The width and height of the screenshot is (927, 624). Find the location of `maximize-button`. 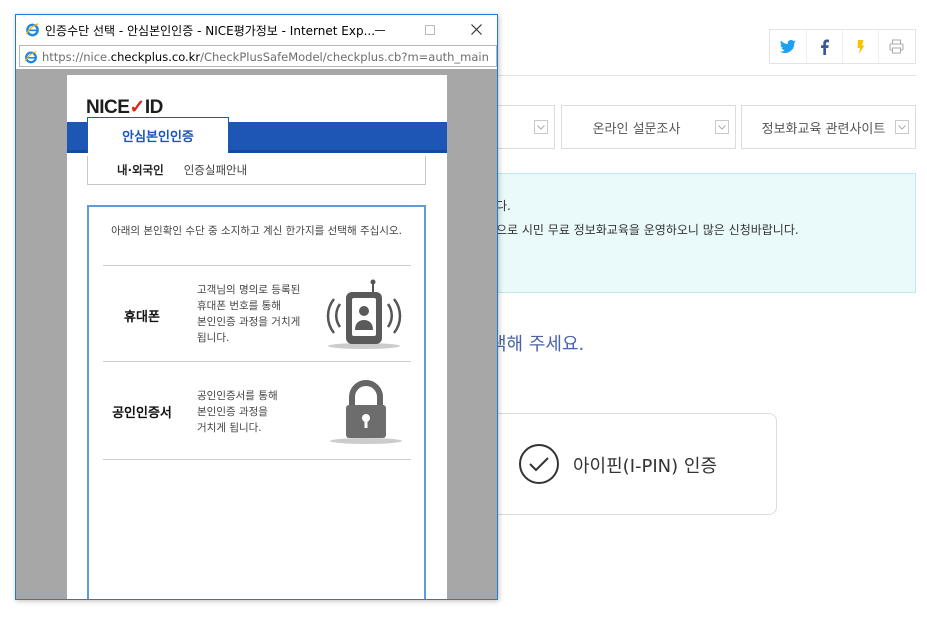

maximize-button is located at coordinates (430, 29).